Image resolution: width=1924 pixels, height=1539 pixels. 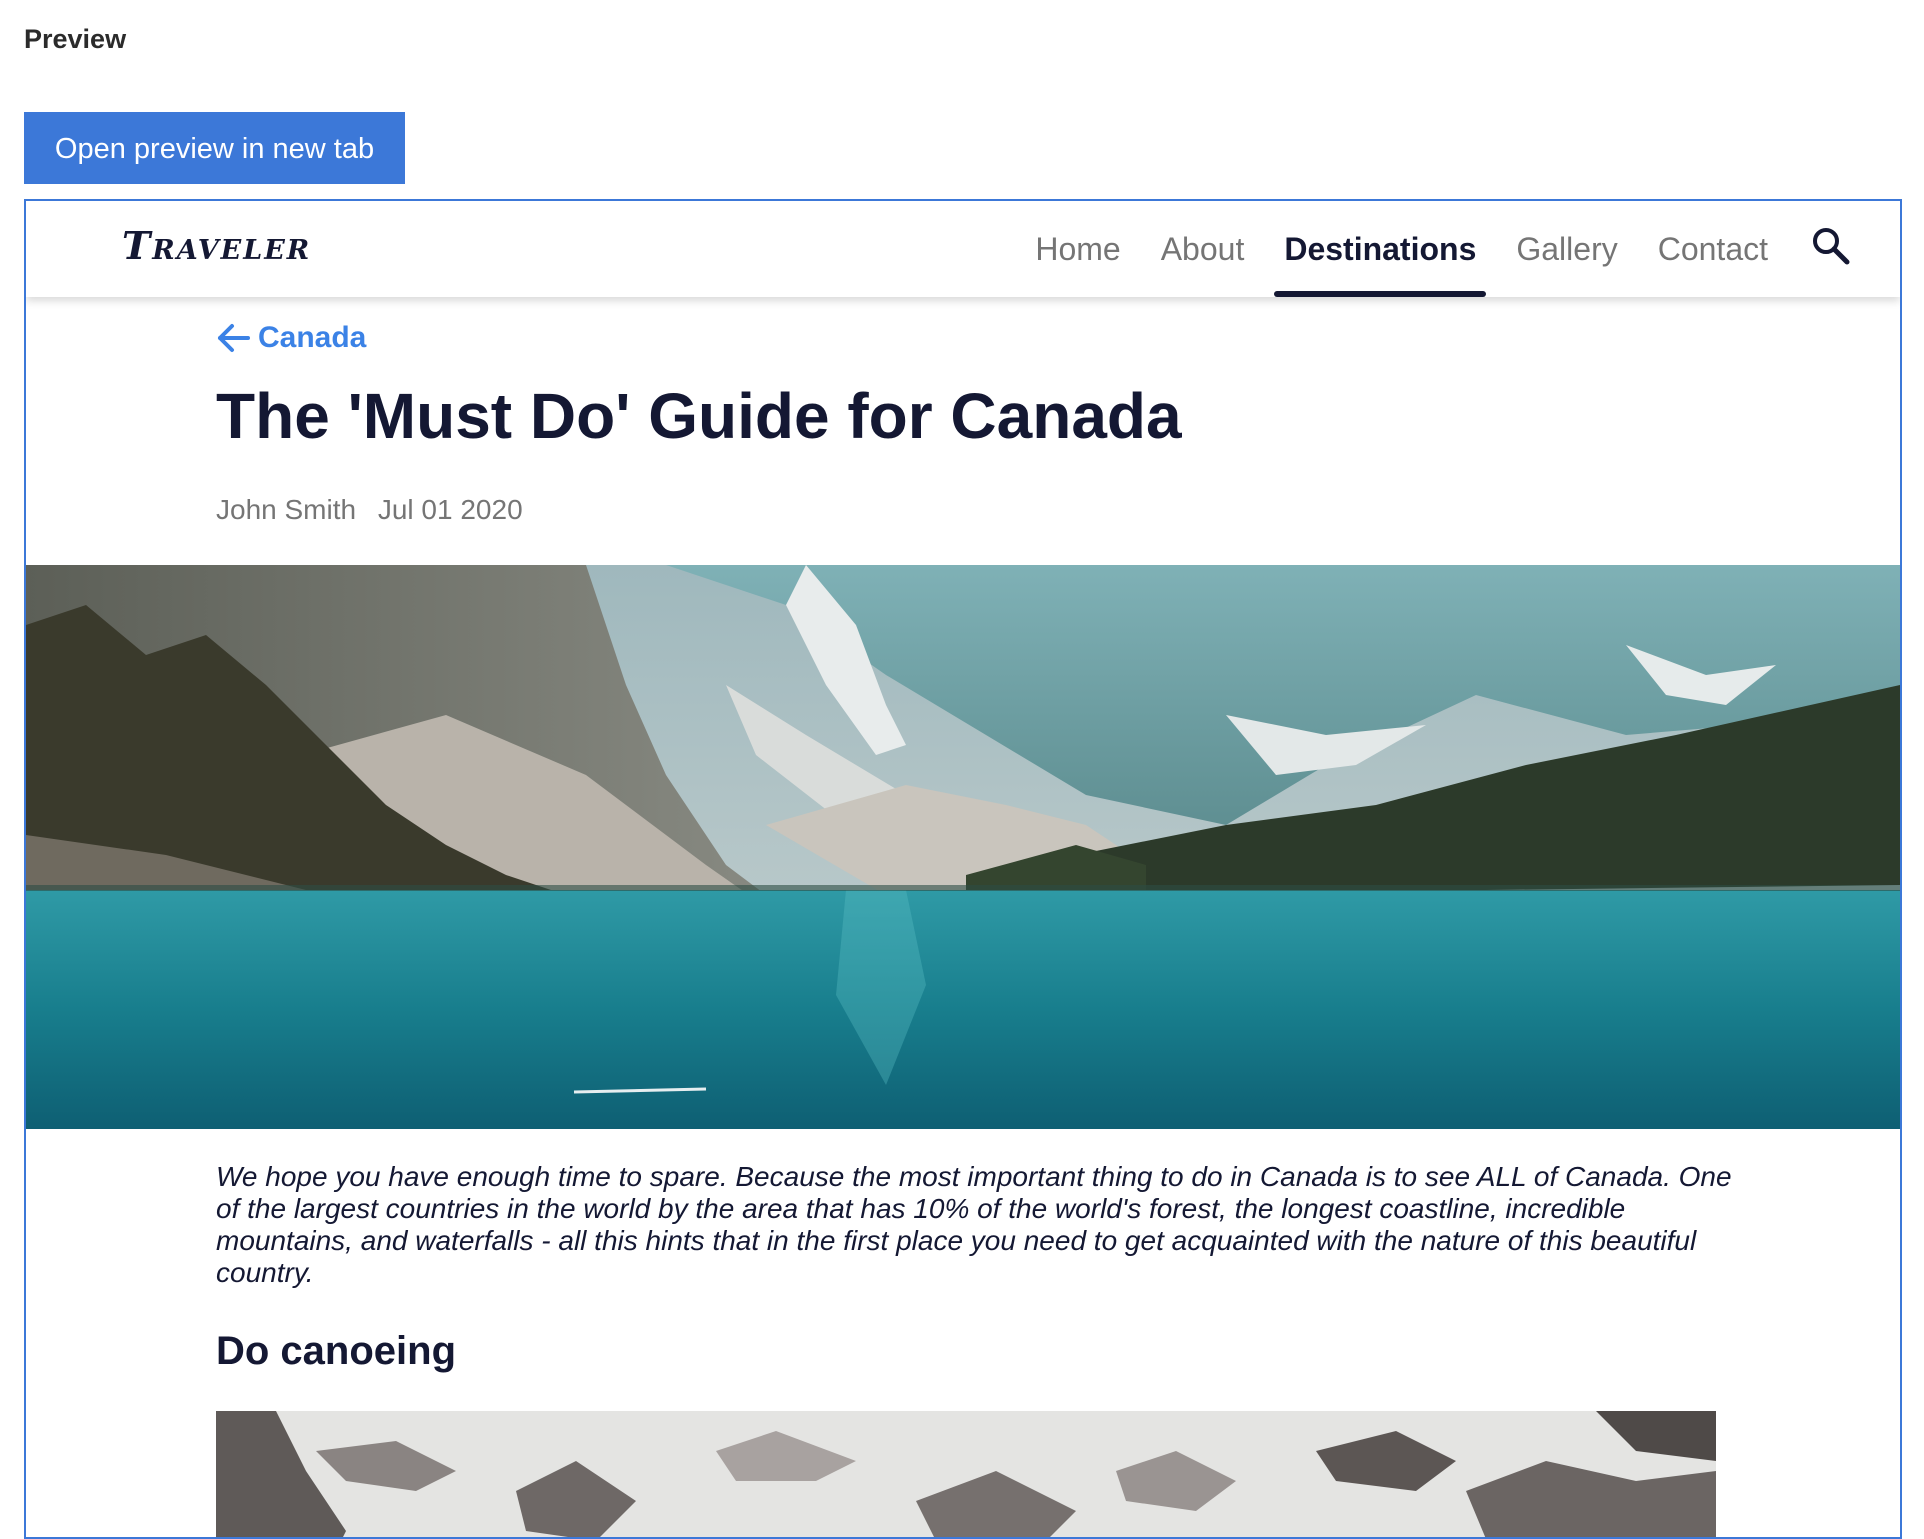 What do you see at coordinates (1077, 249) in the screenshot?
I see `nav-item-home: Home` at bounding box center [1077, 249].